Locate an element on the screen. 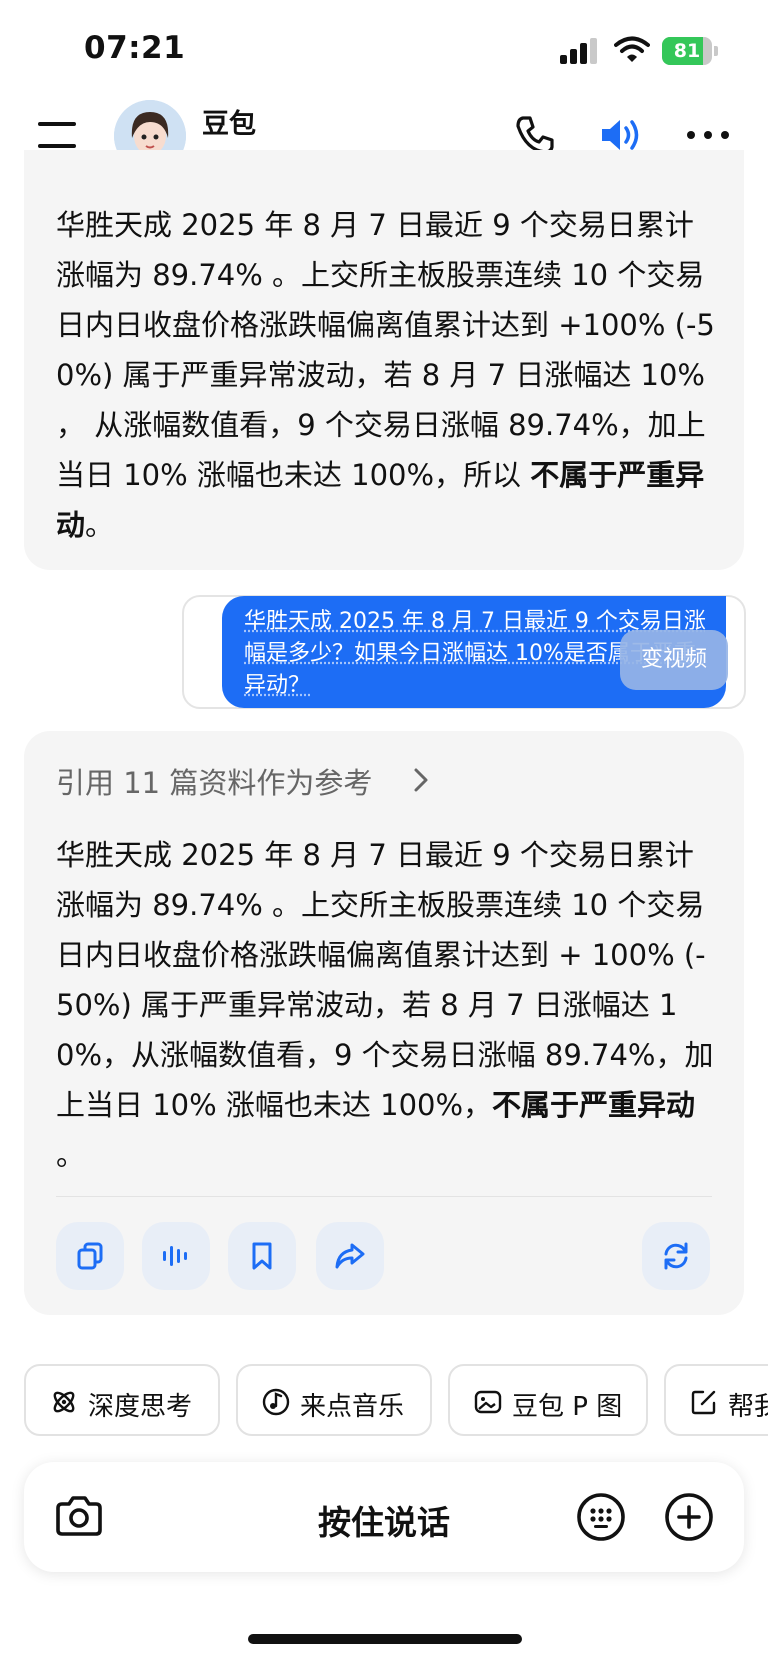 This screenshot has width=768, height=1663. chip-image-edit: 豆包 P 图 is located at coordinates (548, 1400).